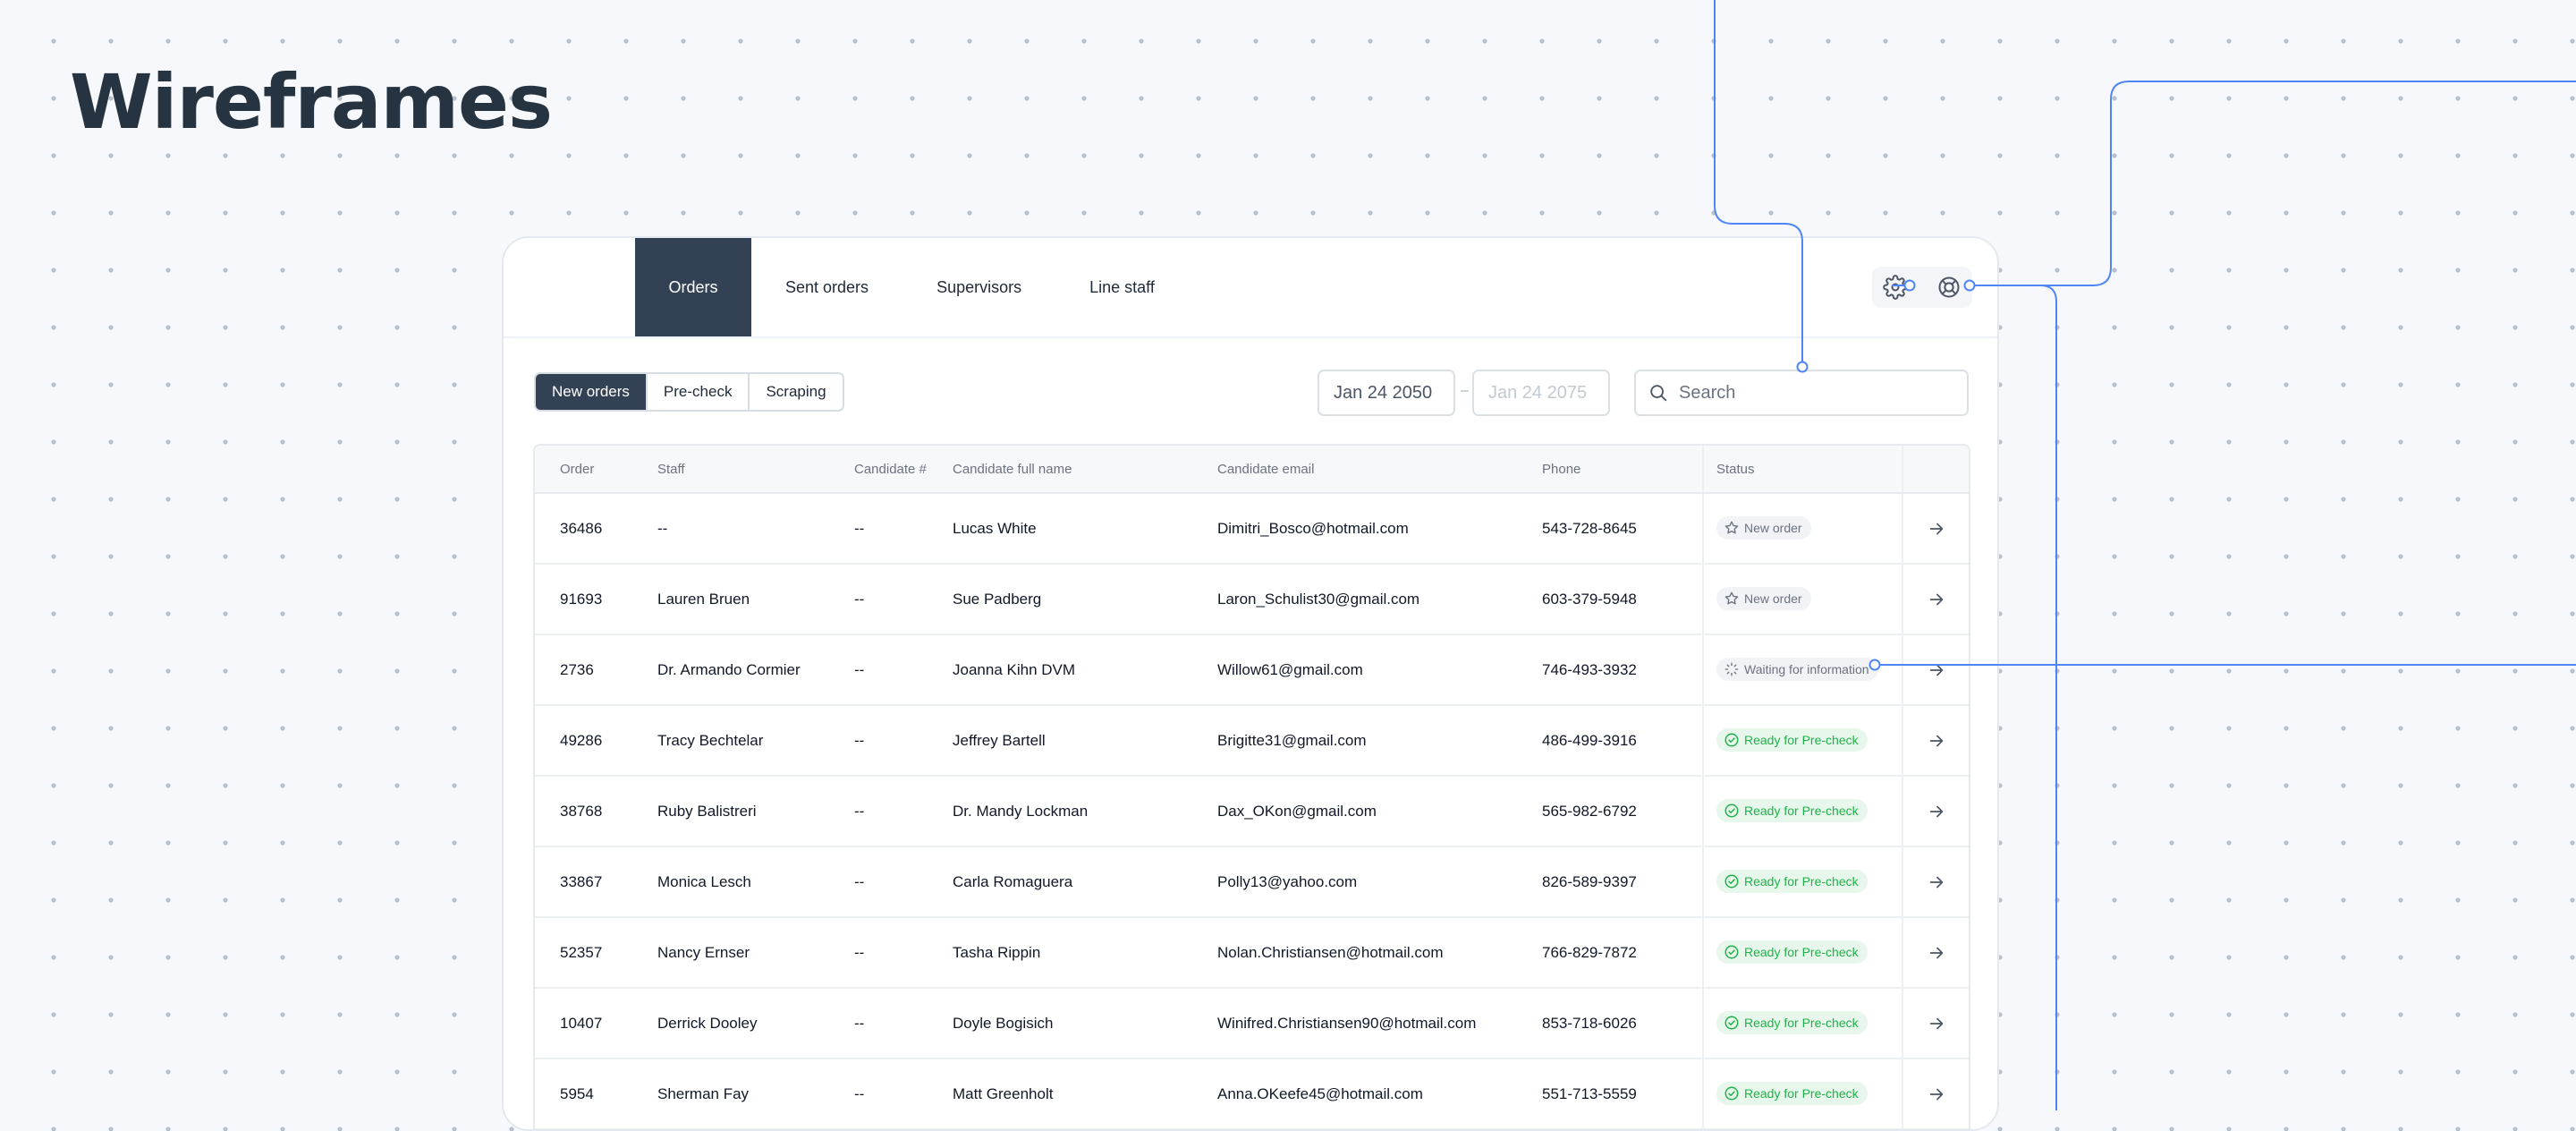  What do you see at coordinates (1622, 470) in the screenshot?
I see `column-header-phone: Phone` at bounding box center [1622, 470].